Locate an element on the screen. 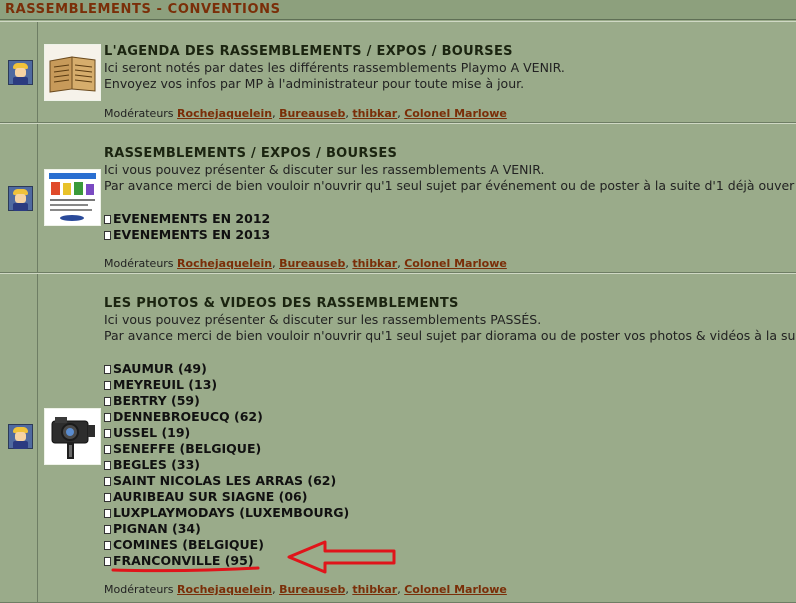 The image size is (796, 603). old-book-icon is located at coordinates (72, 72).